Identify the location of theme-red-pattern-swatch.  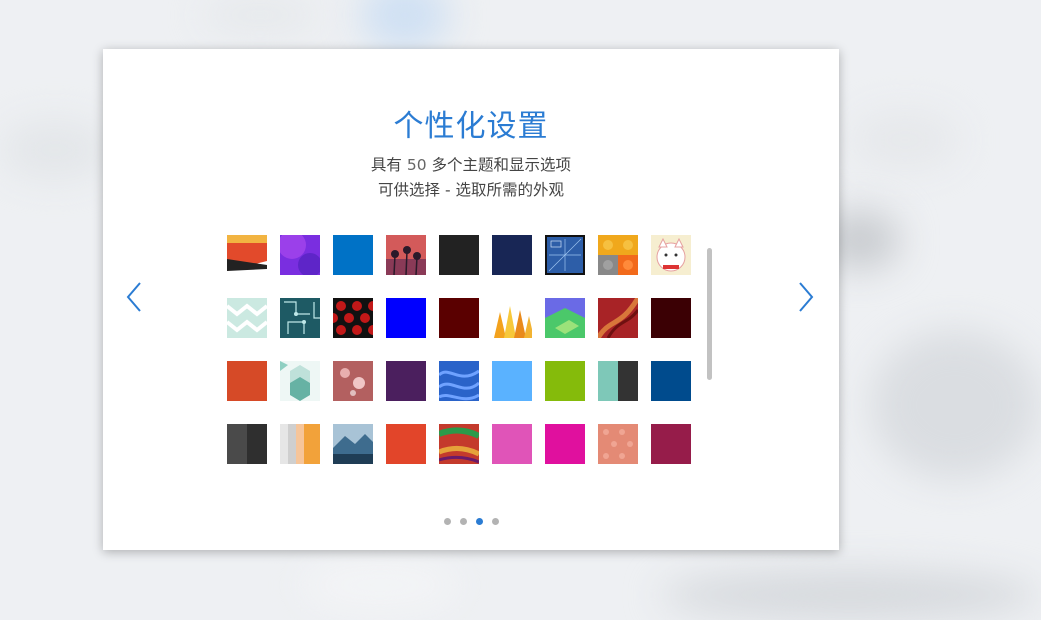
(353, 318).